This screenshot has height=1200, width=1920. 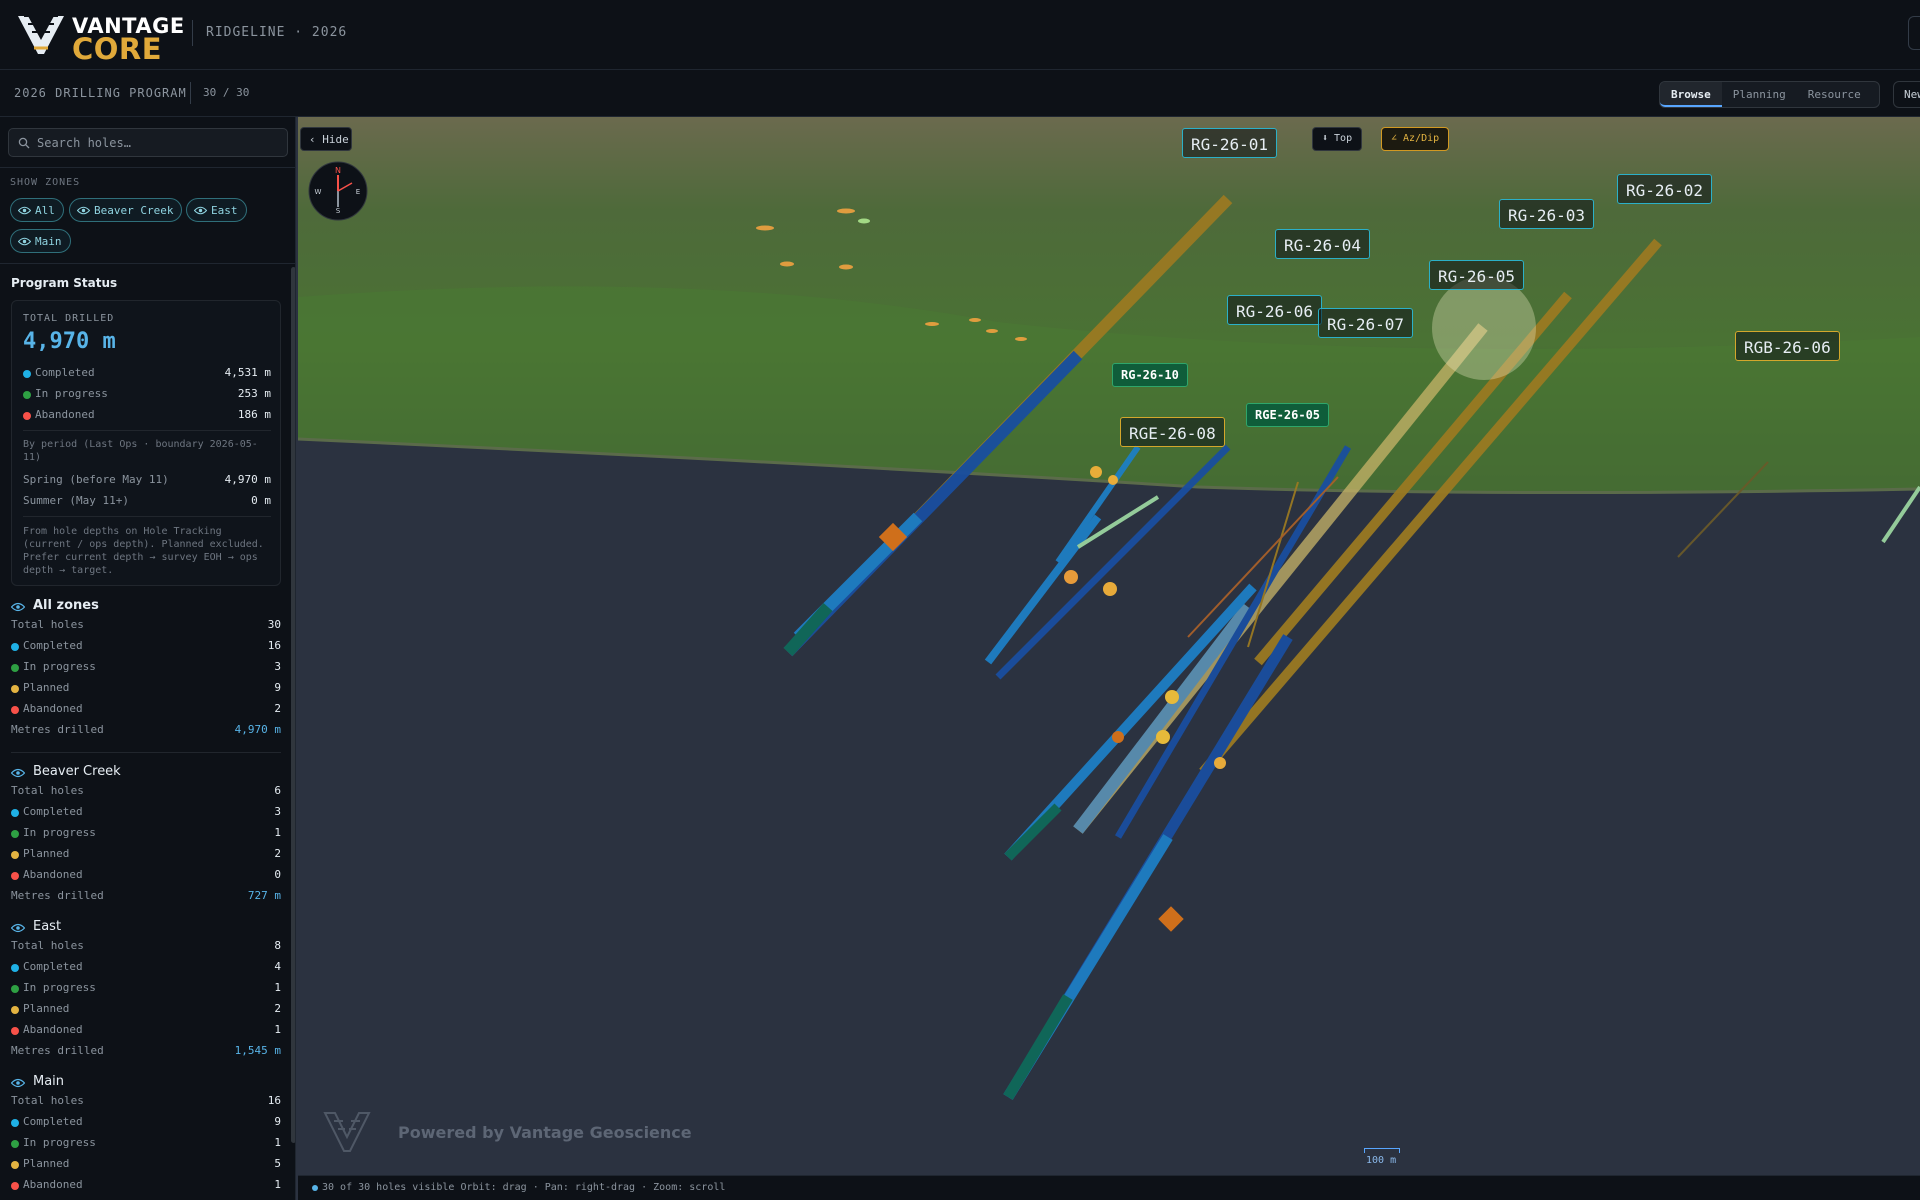 I want to click on hole-label-rge-26-05: RGE-26-05, so click(x=1288, y=415).